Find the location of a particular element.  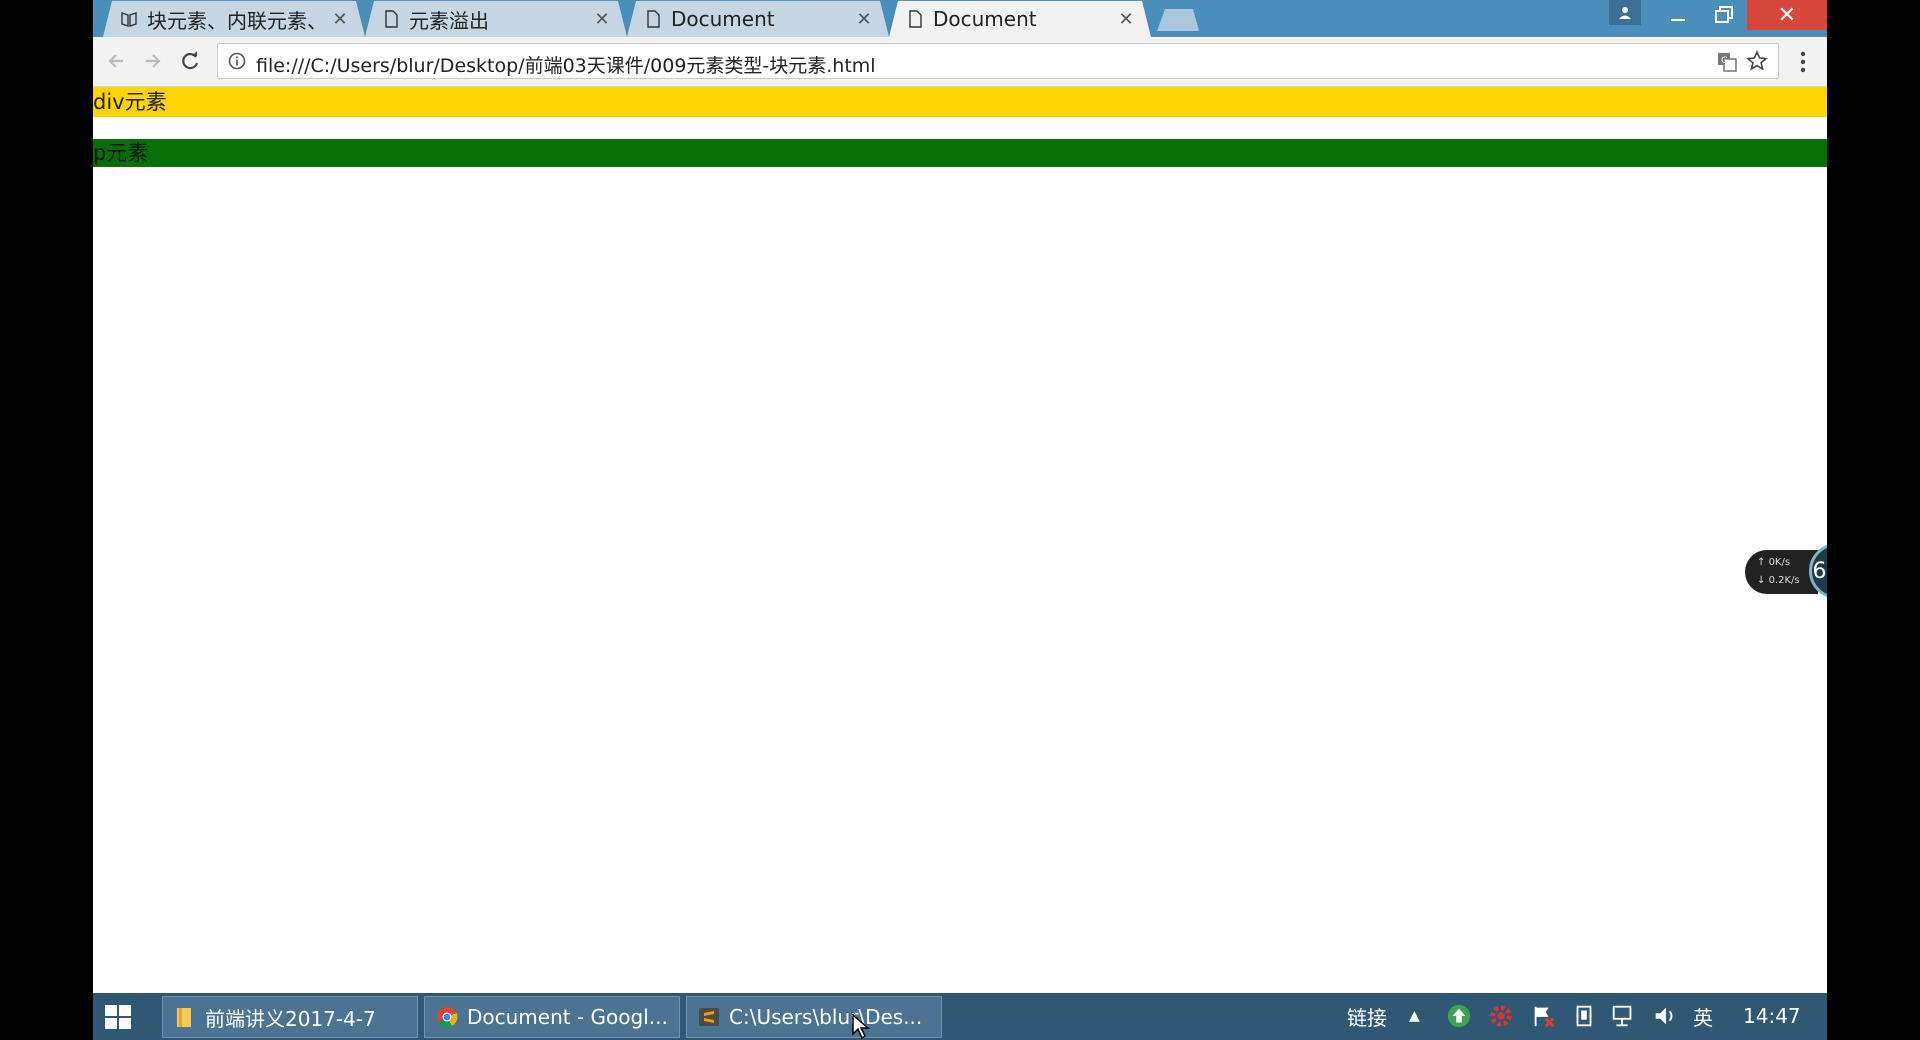

links-toolbar-label: 链接 is located at coordinates (1367, 1016).